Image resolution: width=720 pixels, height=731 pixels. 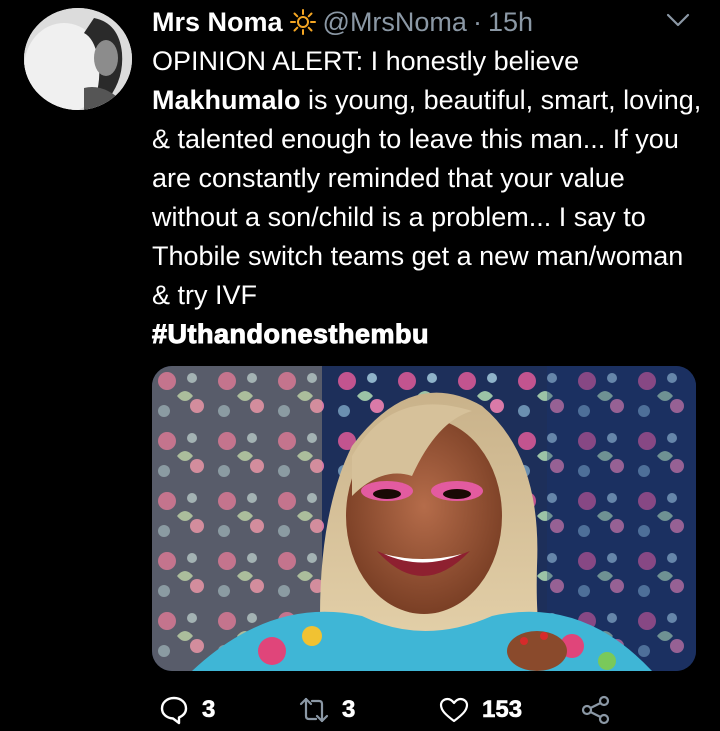 I want to click on share-button, so click(x=596, y=710).